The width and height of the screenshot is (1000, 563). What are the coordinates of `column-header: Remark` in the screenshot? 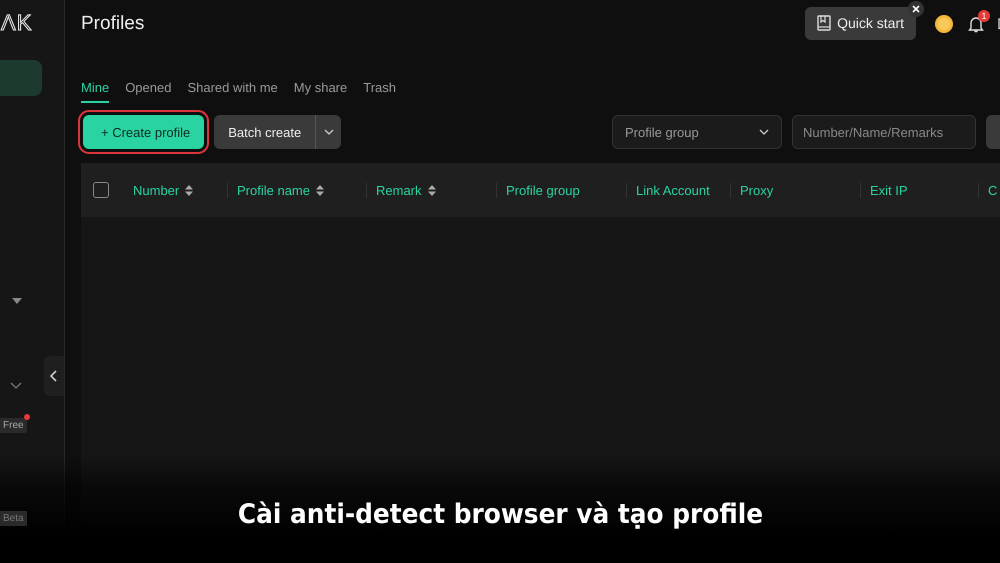 It's located at (406, 190).